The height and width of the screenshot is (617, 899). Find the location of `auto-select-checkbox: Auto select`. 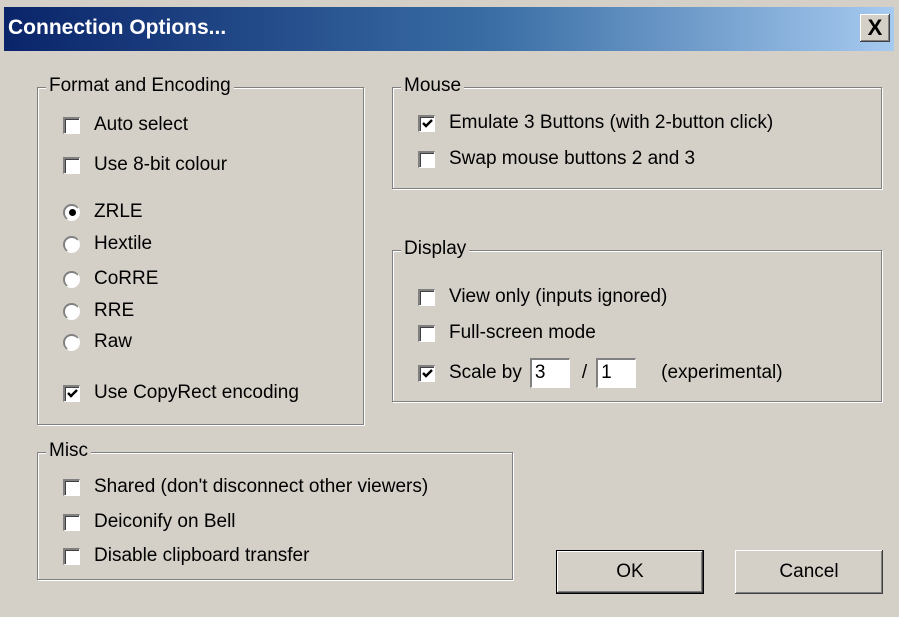

auto-select-checkbox: Auto select is located at coordinates (125, 125).